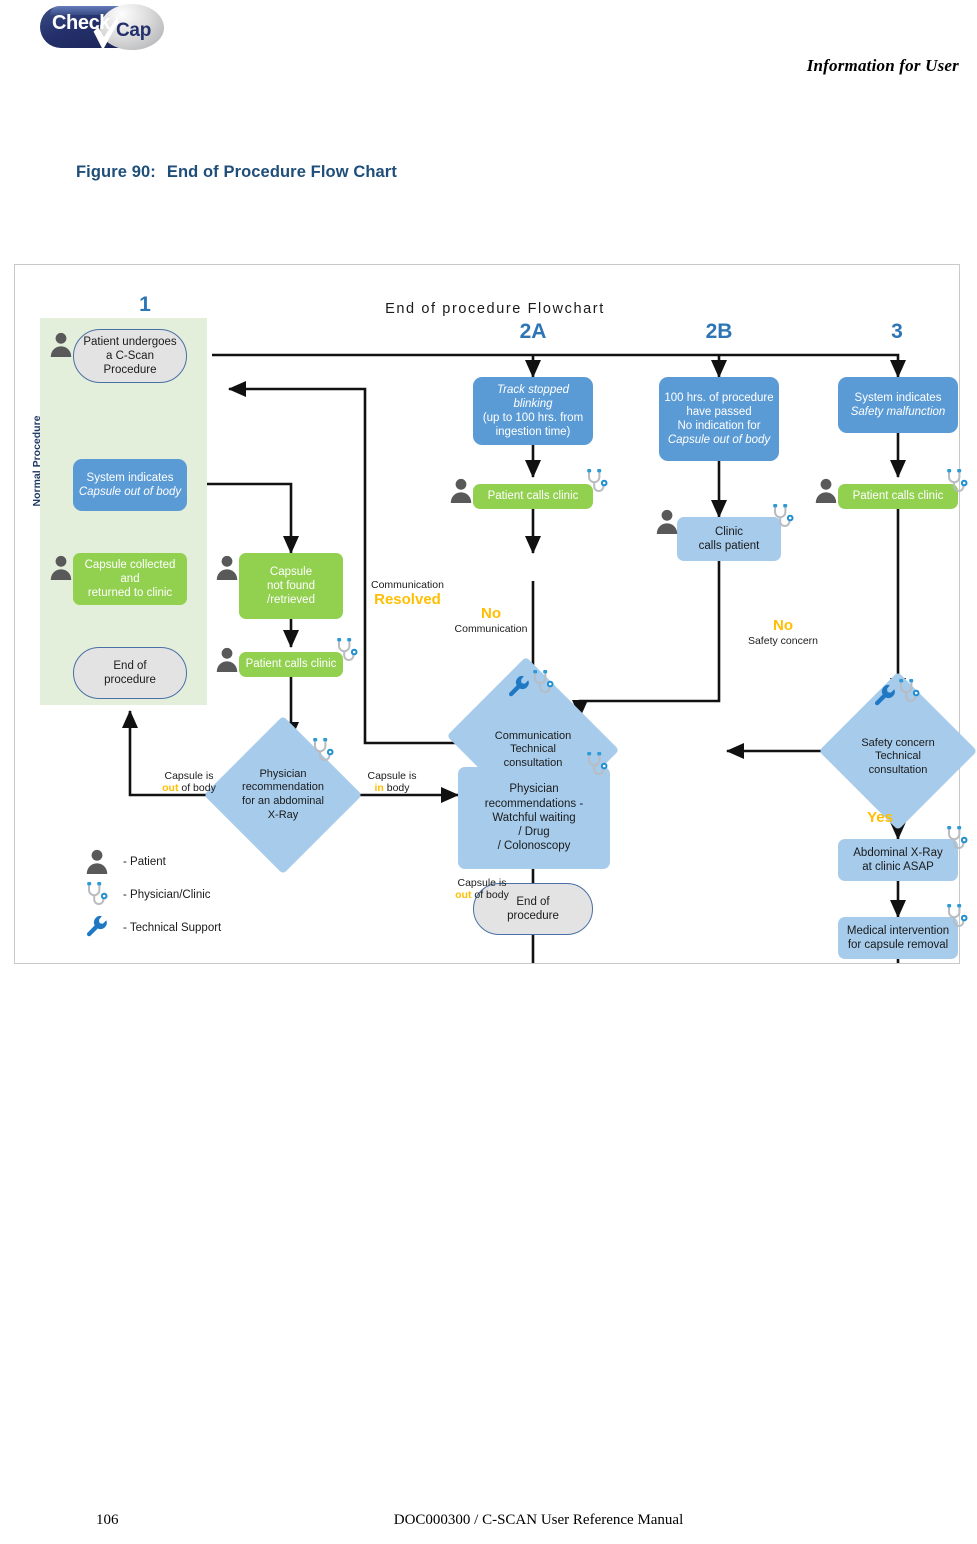  I want to click on node-end-of-procedure-normal: End of procedure, so click(130, 673).